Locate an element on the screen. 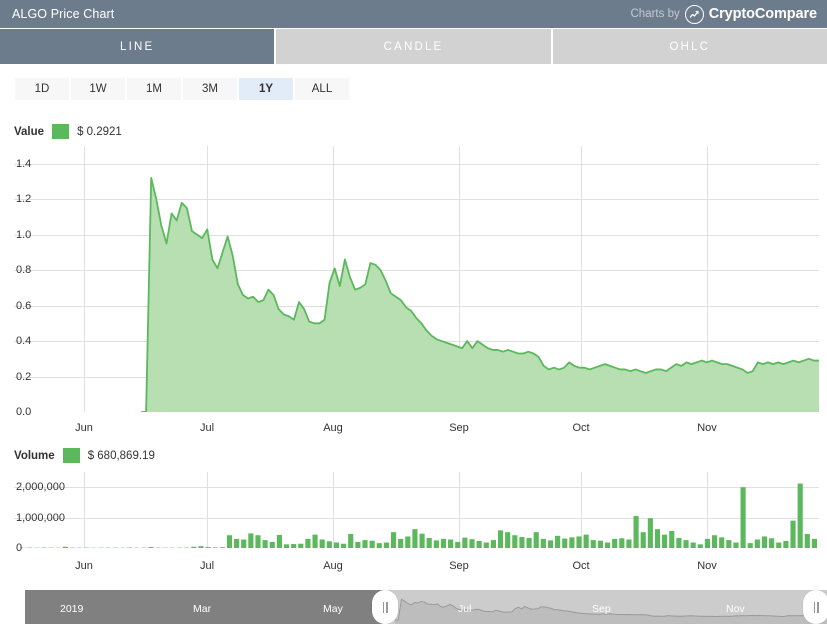 Image resolution: width=827 pixels, height=634 pixels. range-navigator: 2019 Mar May Jul Sep Nov is located at coordinates (413, 607).